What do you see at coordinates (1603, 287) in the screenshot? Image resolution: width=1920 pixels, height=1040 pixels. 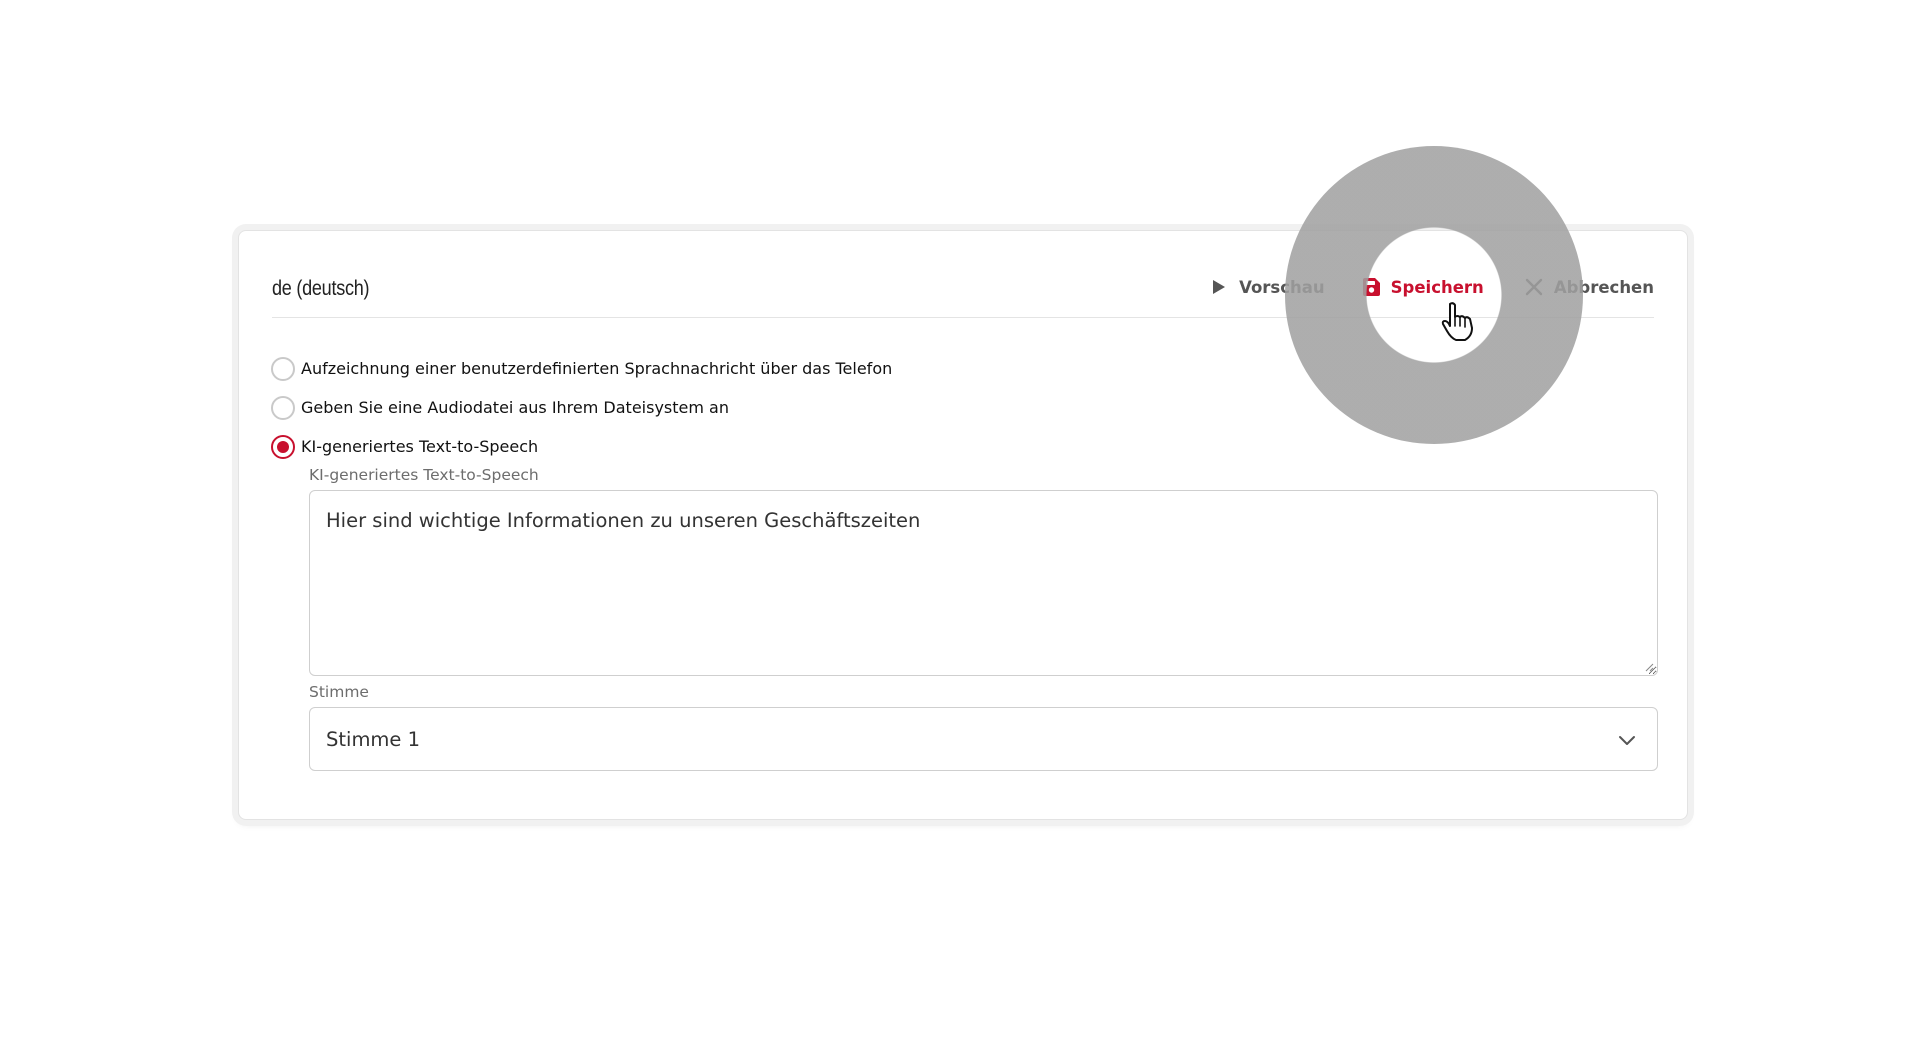 I see `cancel-label: Abbrechen` at bounding box center [1603, 287].